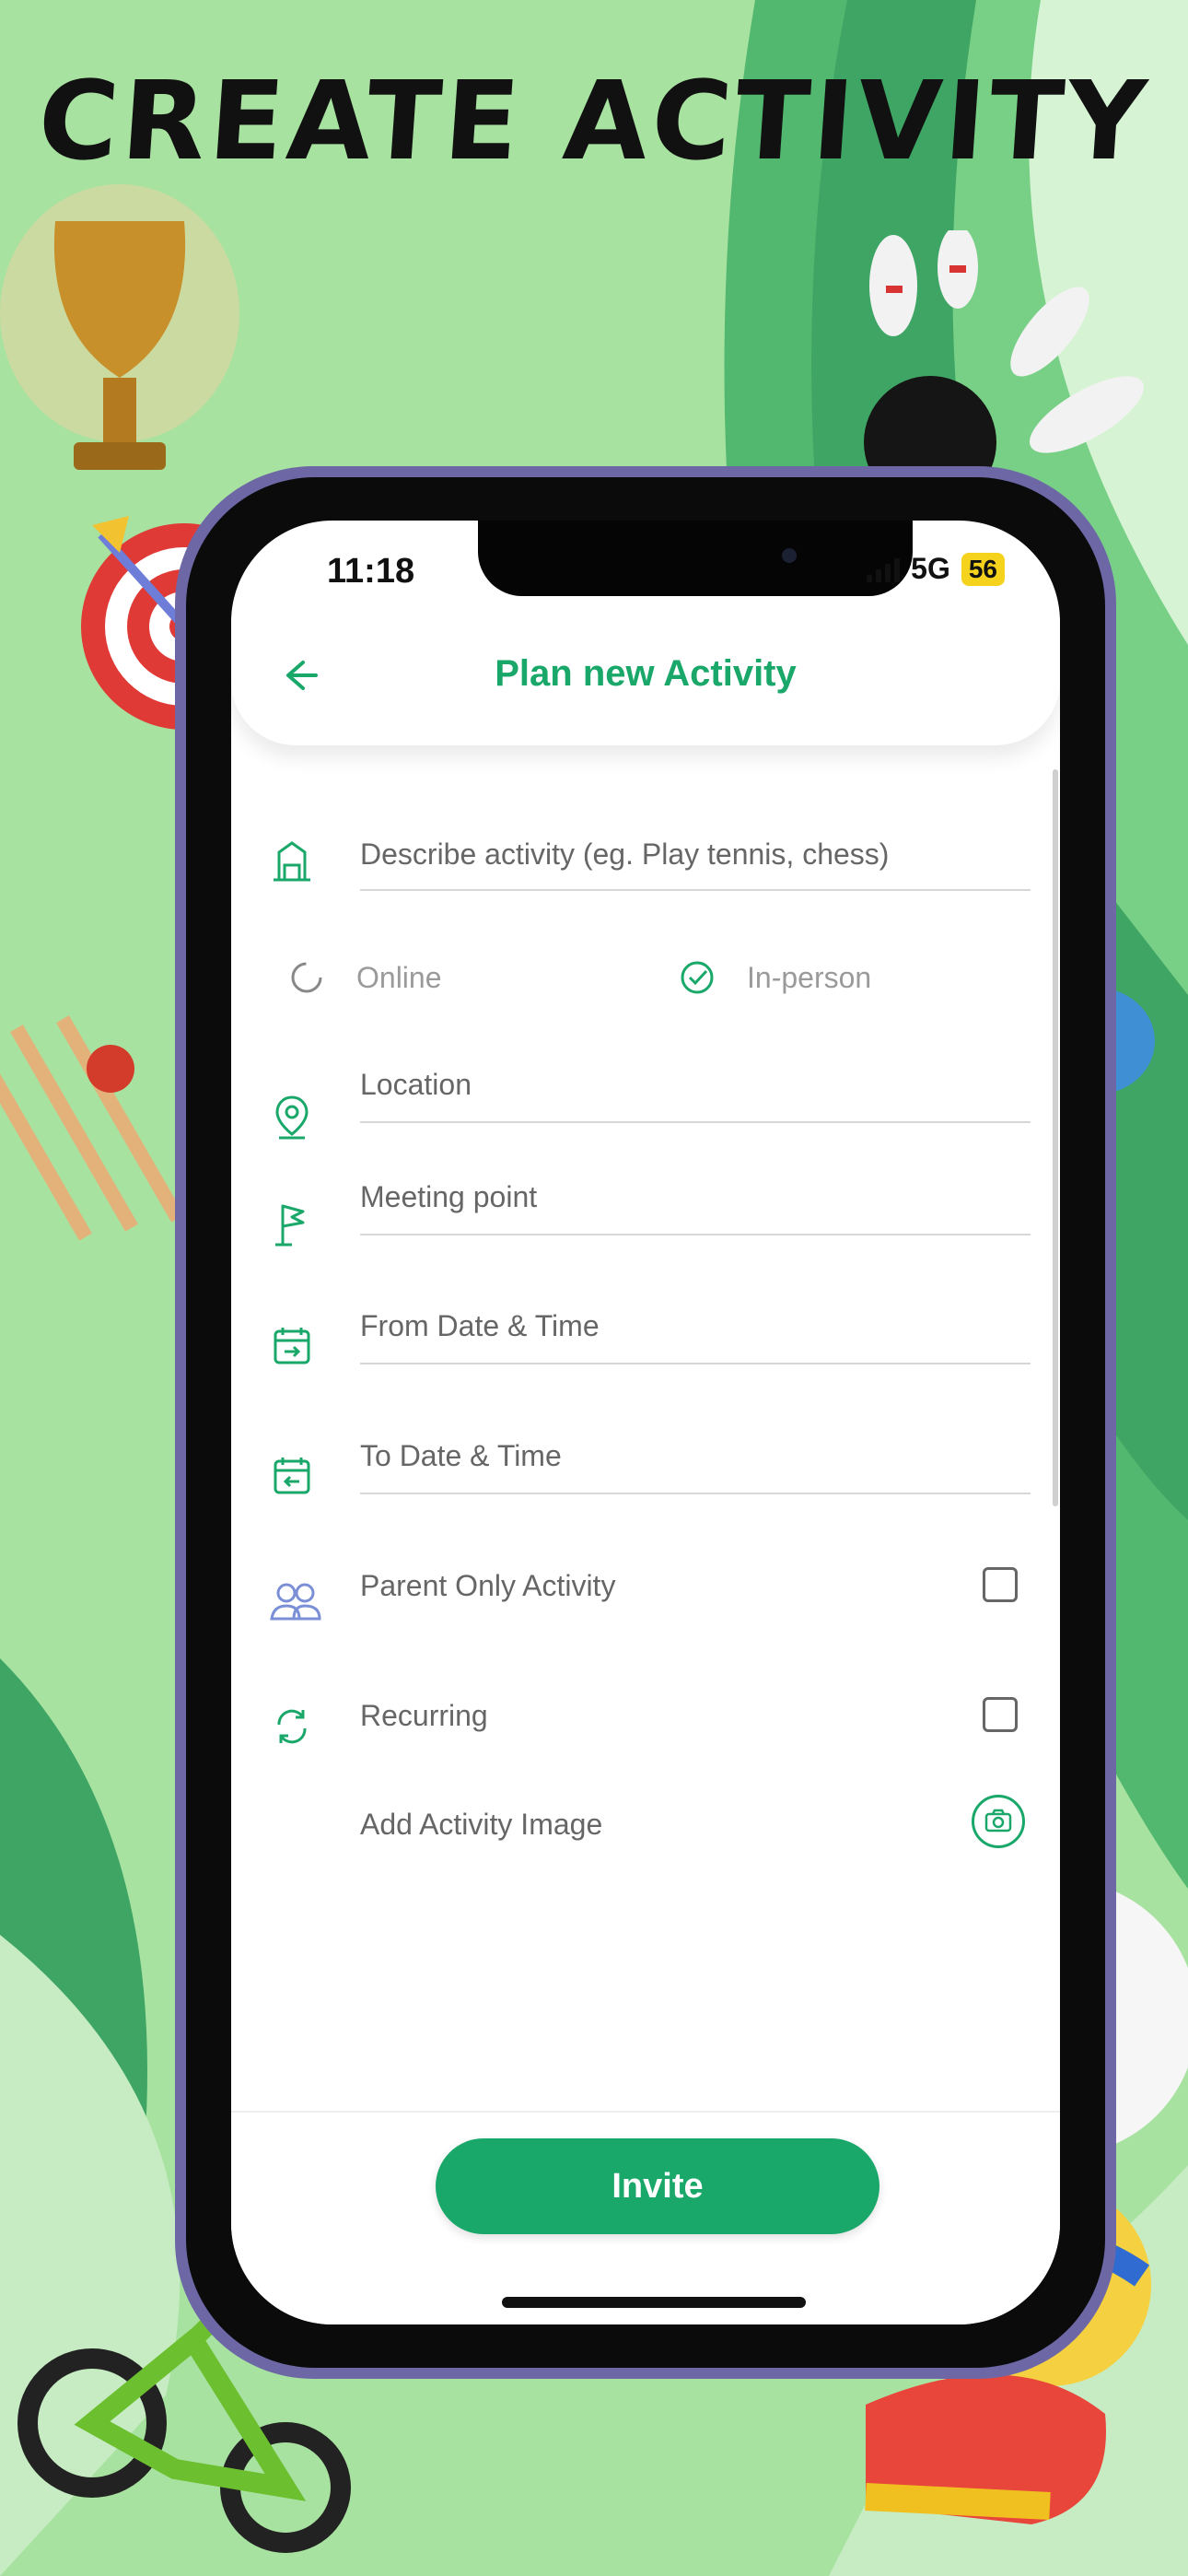  I want to click on check-circle-icon, so click(697, 978).